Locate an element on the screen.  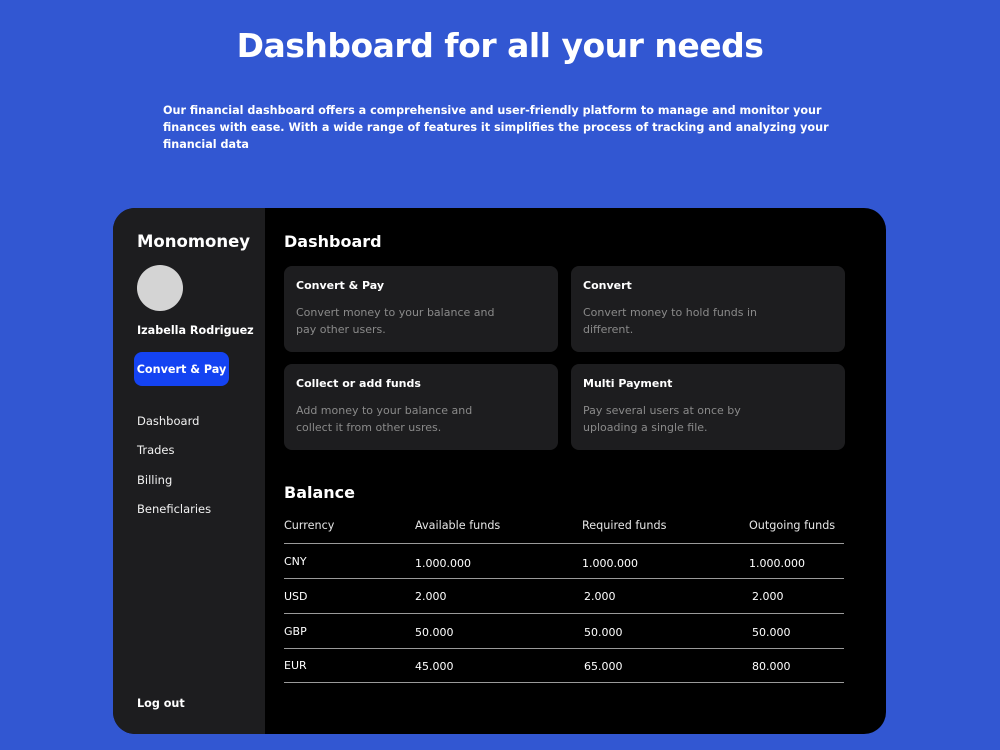
column-header-currency: Currency is located at coordinates (309, 525).